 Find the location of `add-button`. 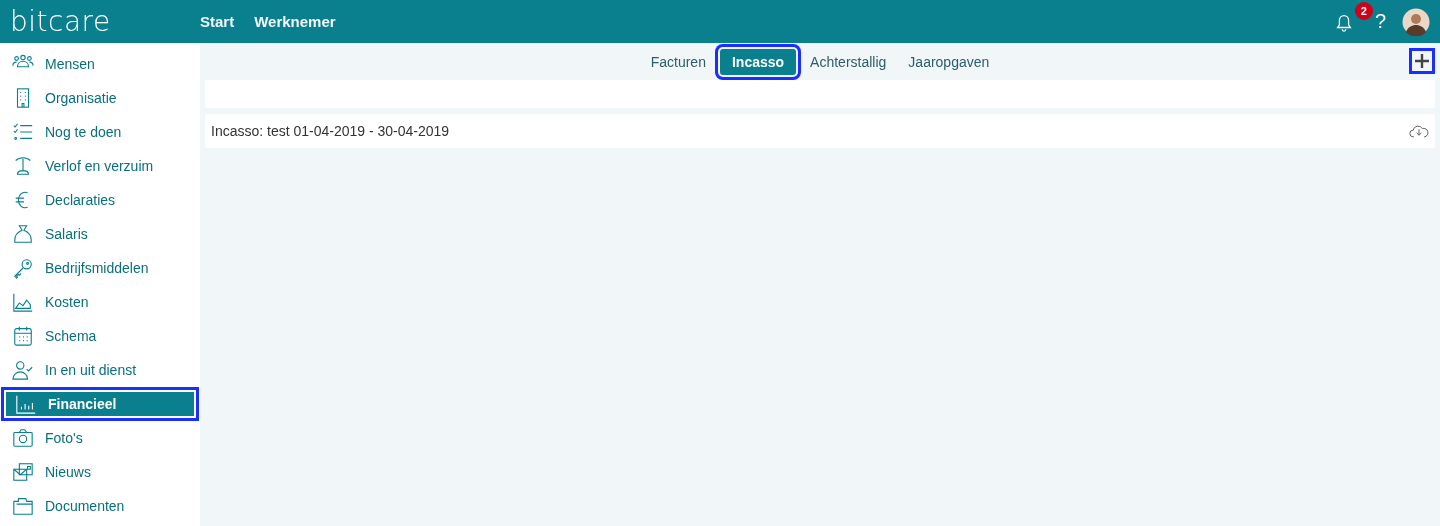

add-button is located at coordinates (1422, 61).